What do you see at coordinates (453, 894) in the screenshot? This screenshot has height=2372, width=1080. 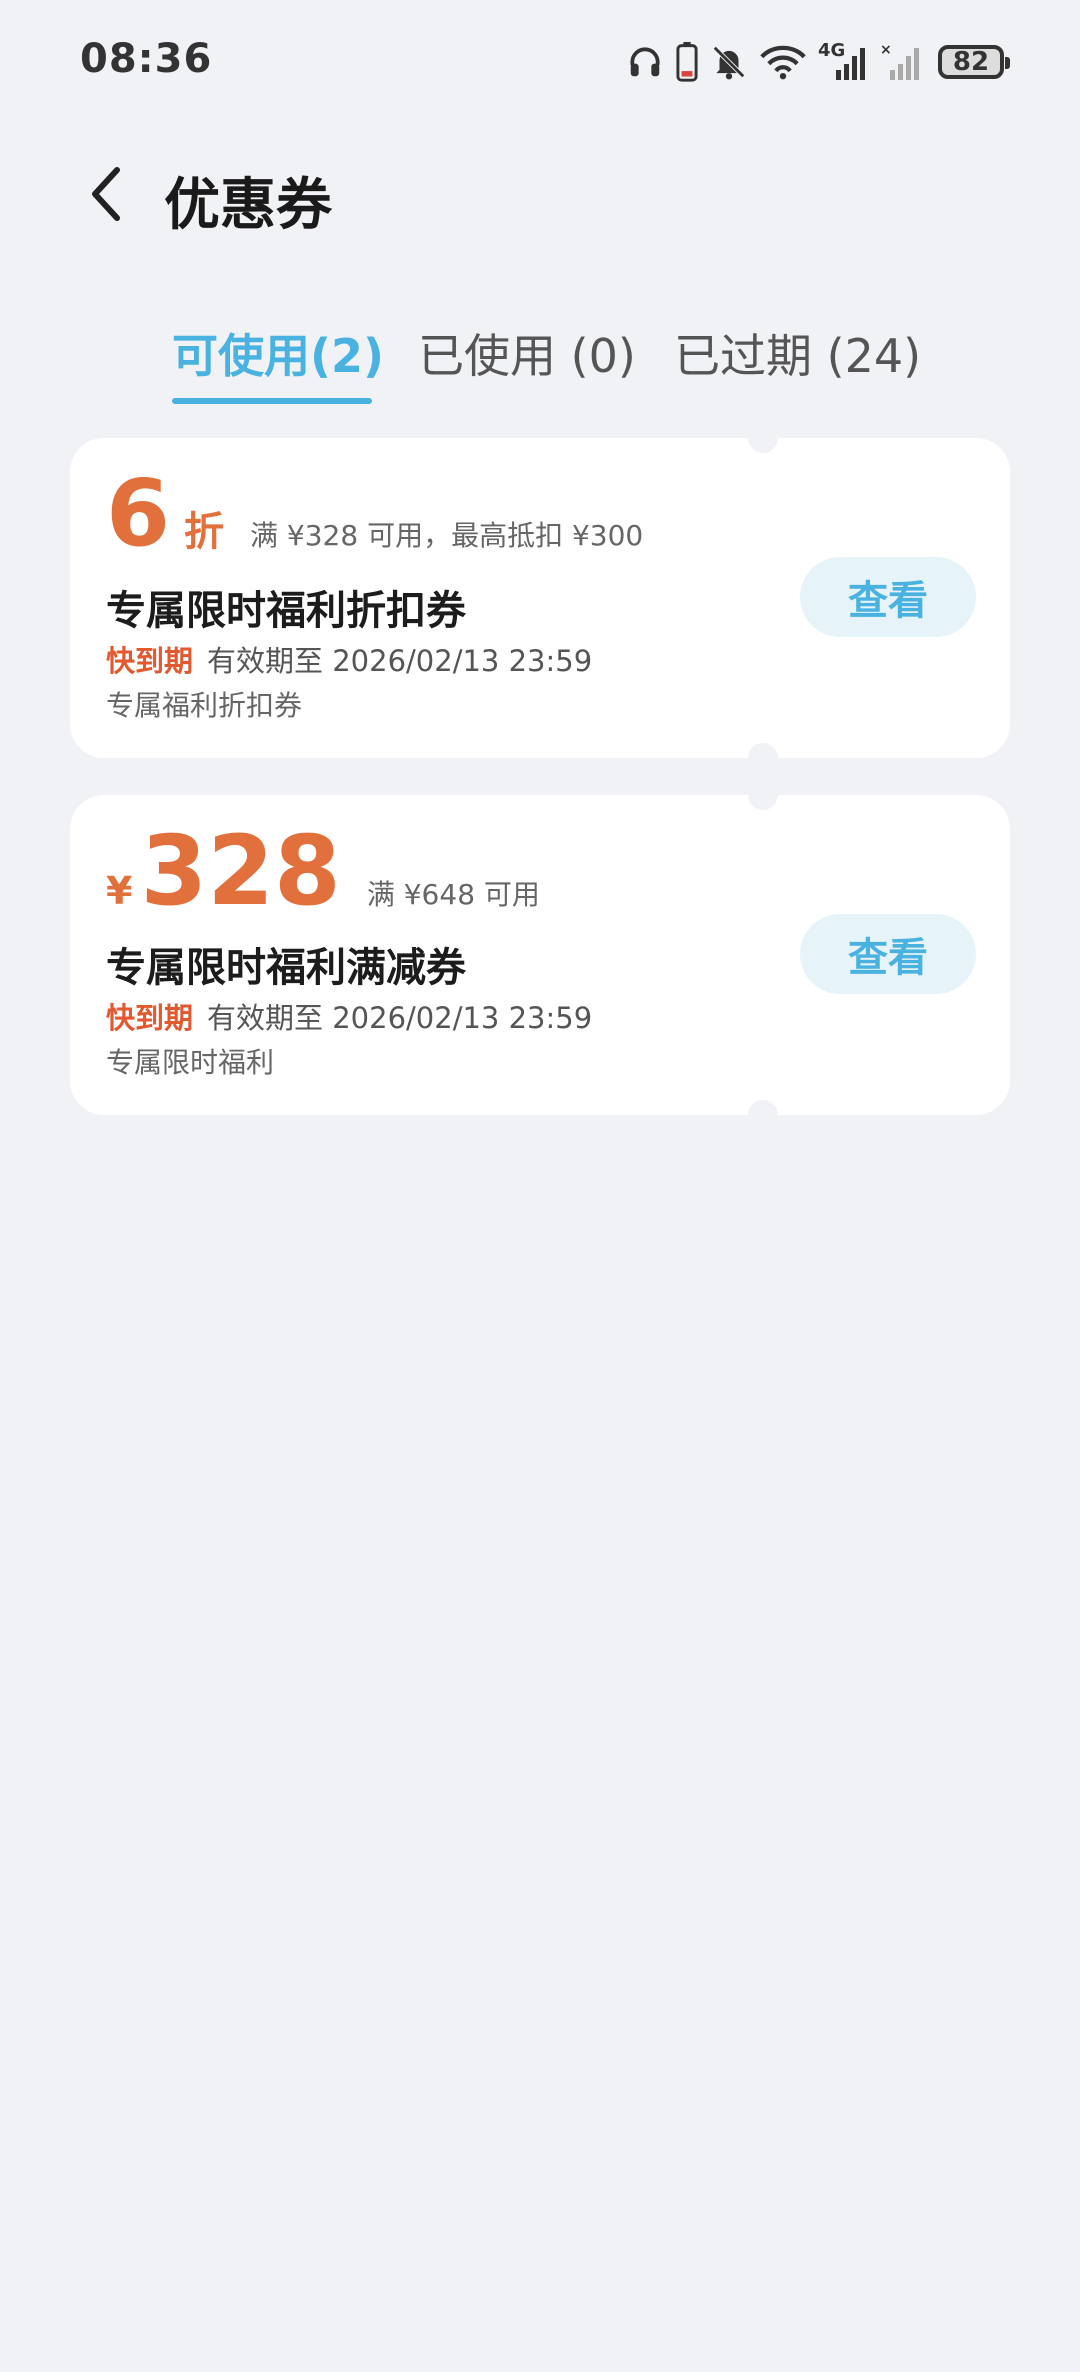 I see `coupon-condition: 满 ¥648 可用` at bounding box center [453, 894].